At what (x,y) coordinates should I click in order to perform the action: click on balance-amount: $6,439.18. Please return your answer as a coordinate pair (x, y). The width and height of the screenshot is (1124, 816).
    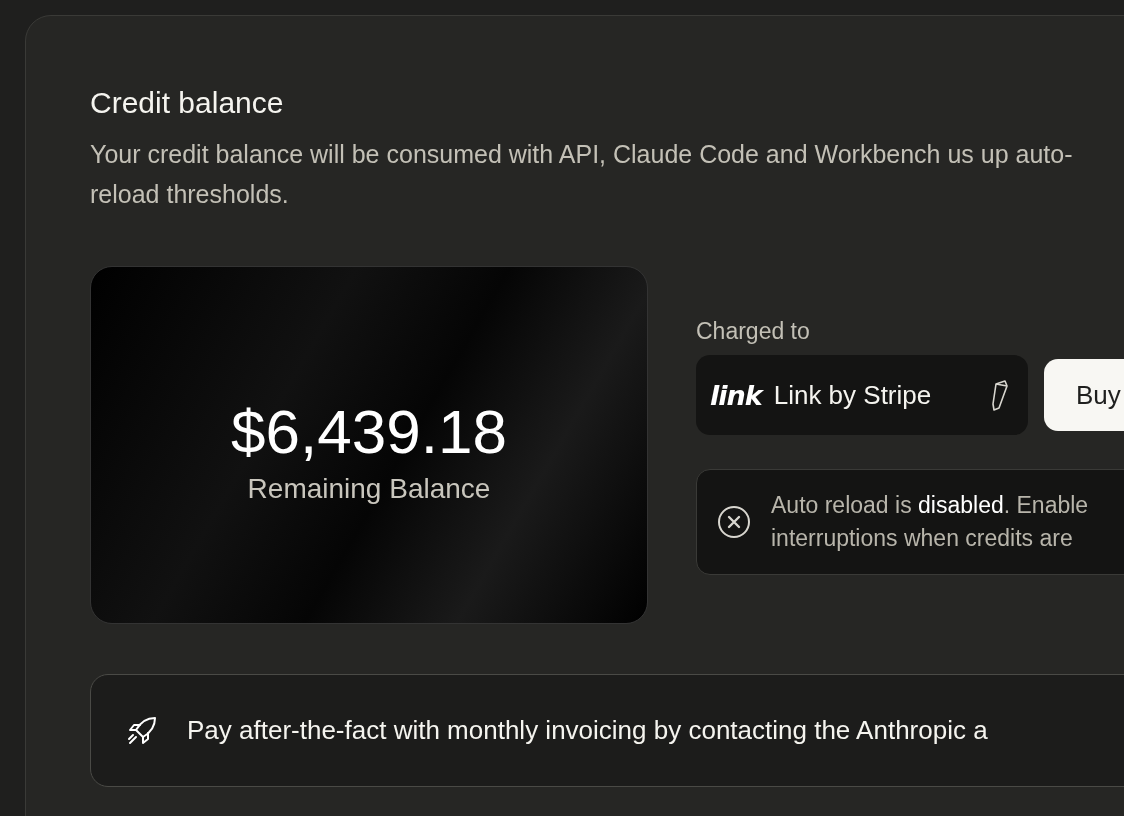
    Looking at the image, I should click on (369, 431).